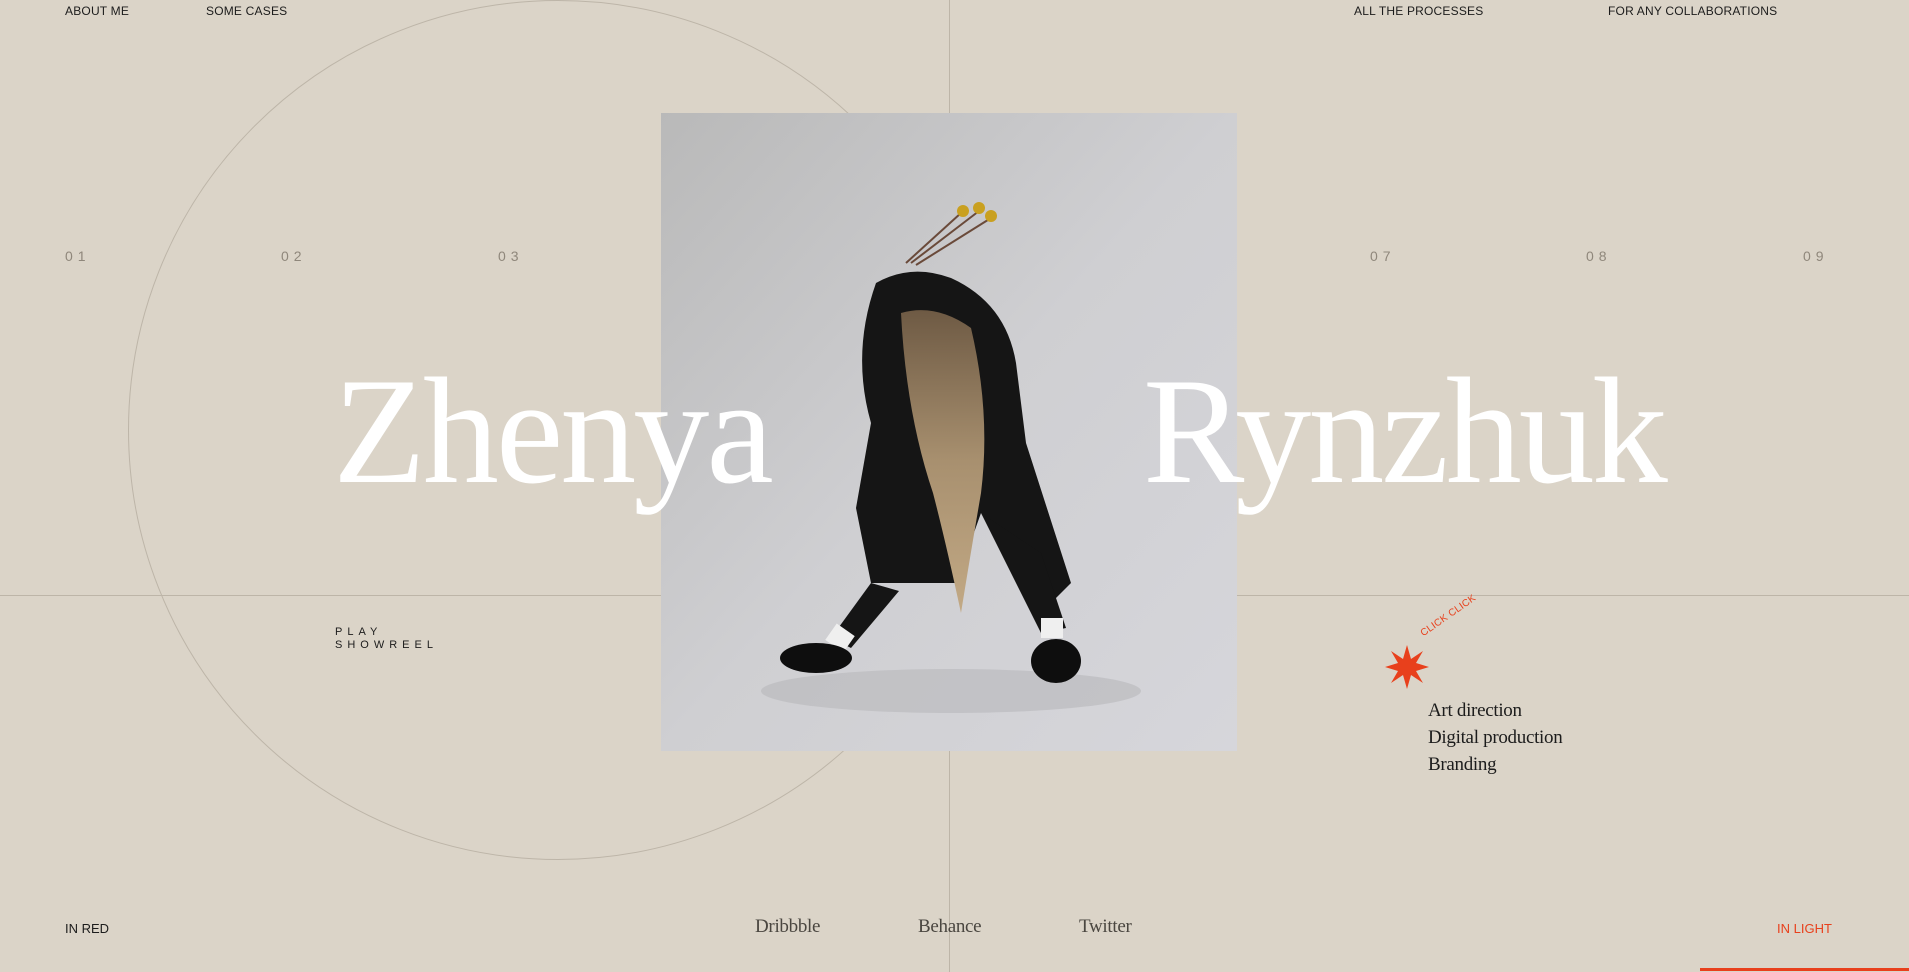 The width and height of the screenshot is (1909, 972). Describe the element at coordinates (87, 928) in the screenshot. I see `theme-in-red-link: IN RED` at that location.